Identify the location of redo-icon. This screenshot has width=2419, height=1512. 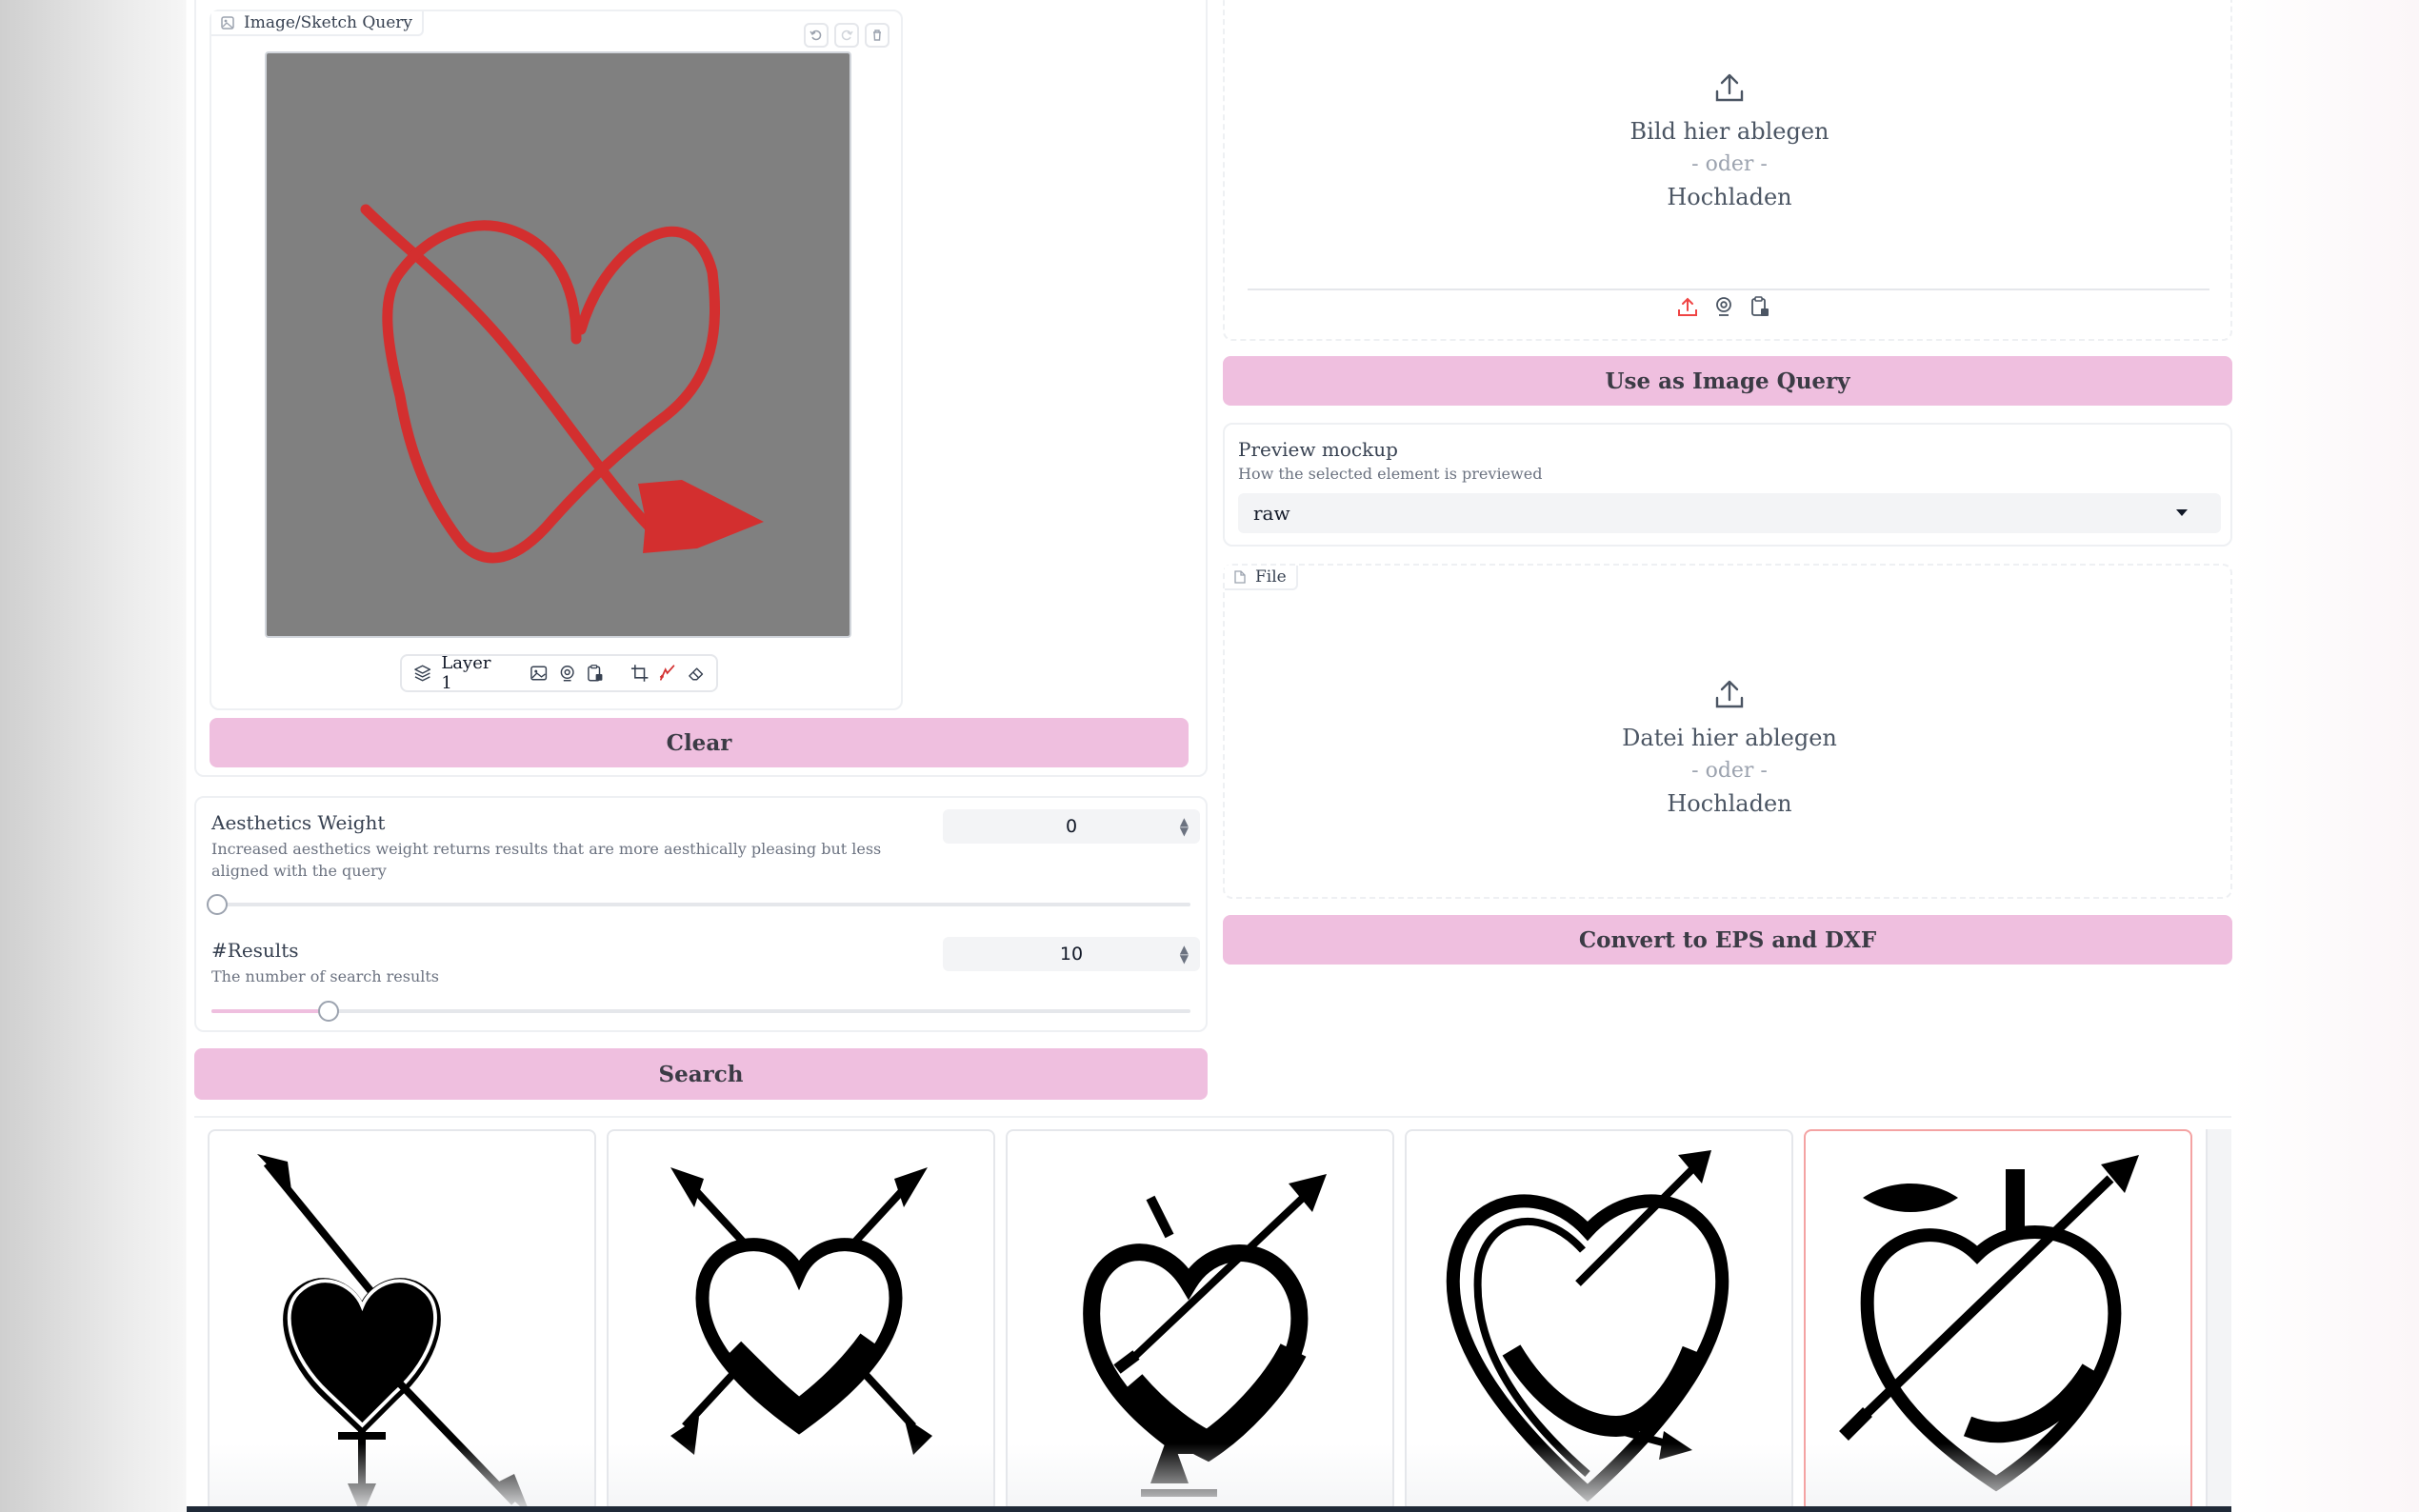
(847, 35).